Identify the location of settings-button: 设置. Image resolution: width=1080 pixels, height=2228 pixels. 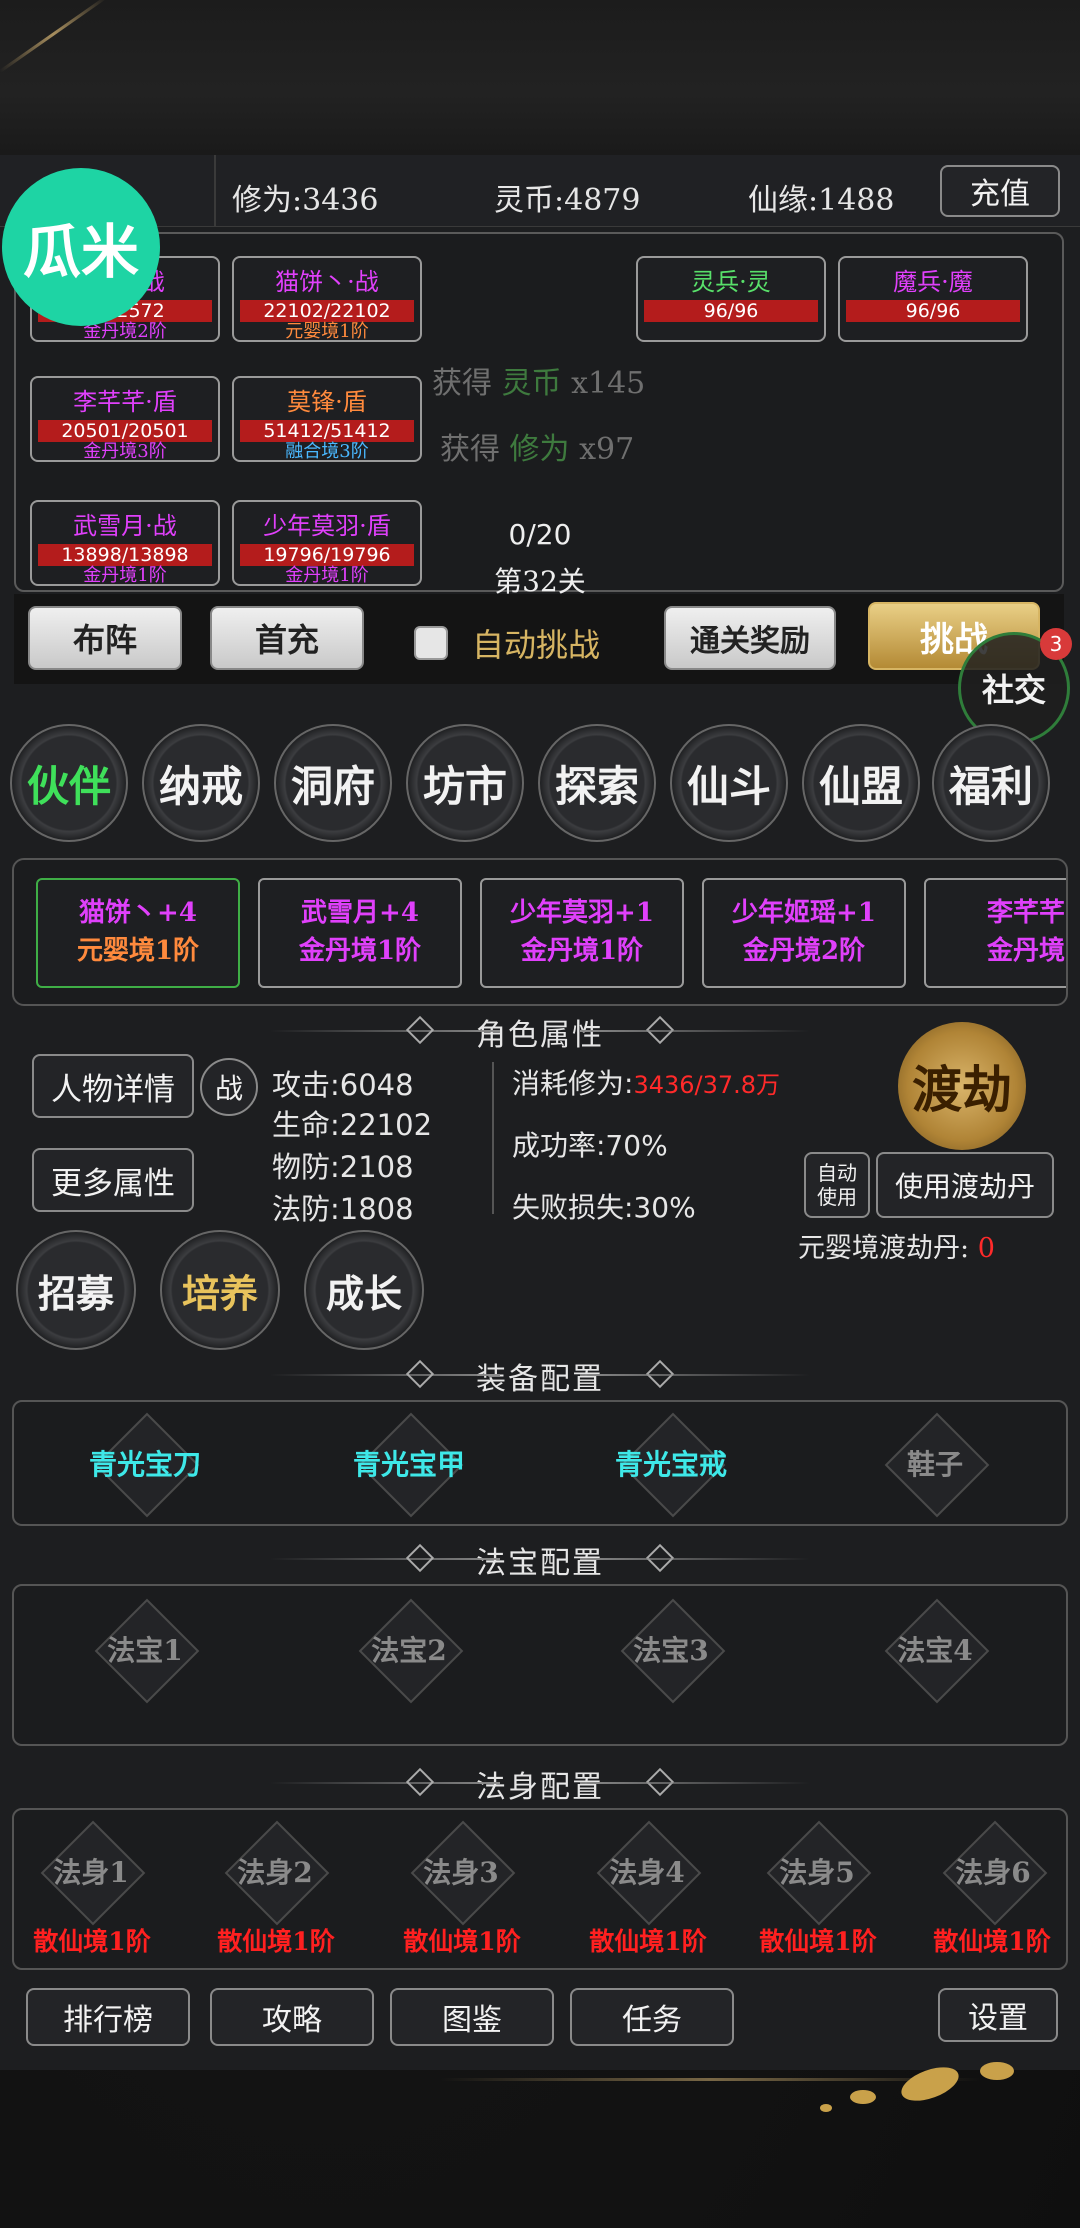
(998, 2015).